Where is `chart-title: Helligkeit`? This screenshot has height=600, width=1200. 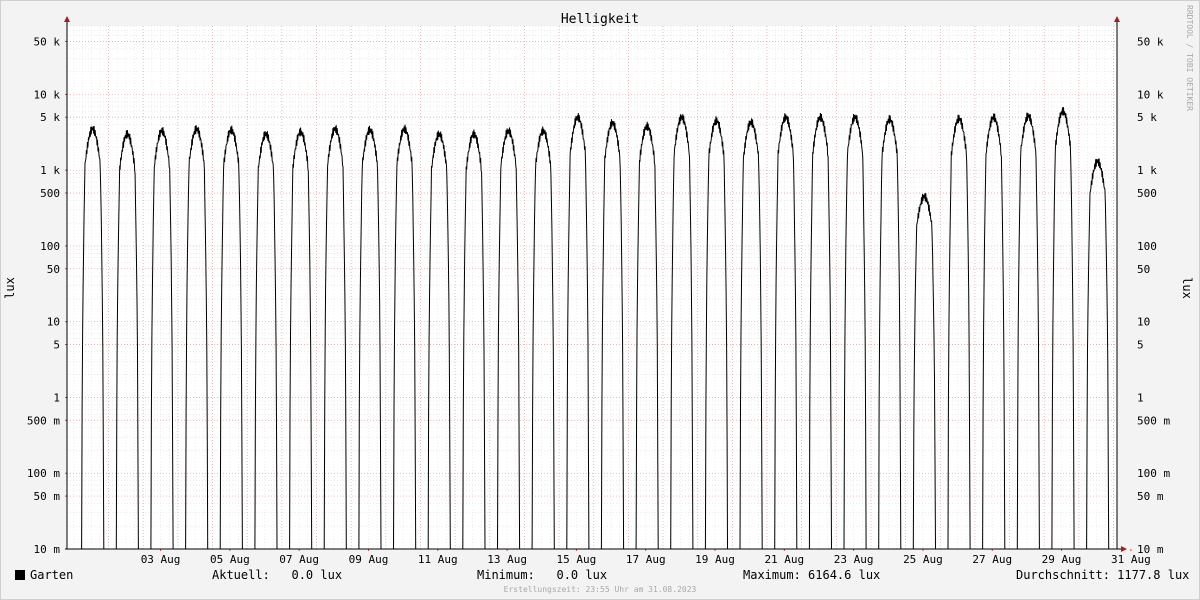
chart-title: Helligkeit is located at coordinates (600, 19).